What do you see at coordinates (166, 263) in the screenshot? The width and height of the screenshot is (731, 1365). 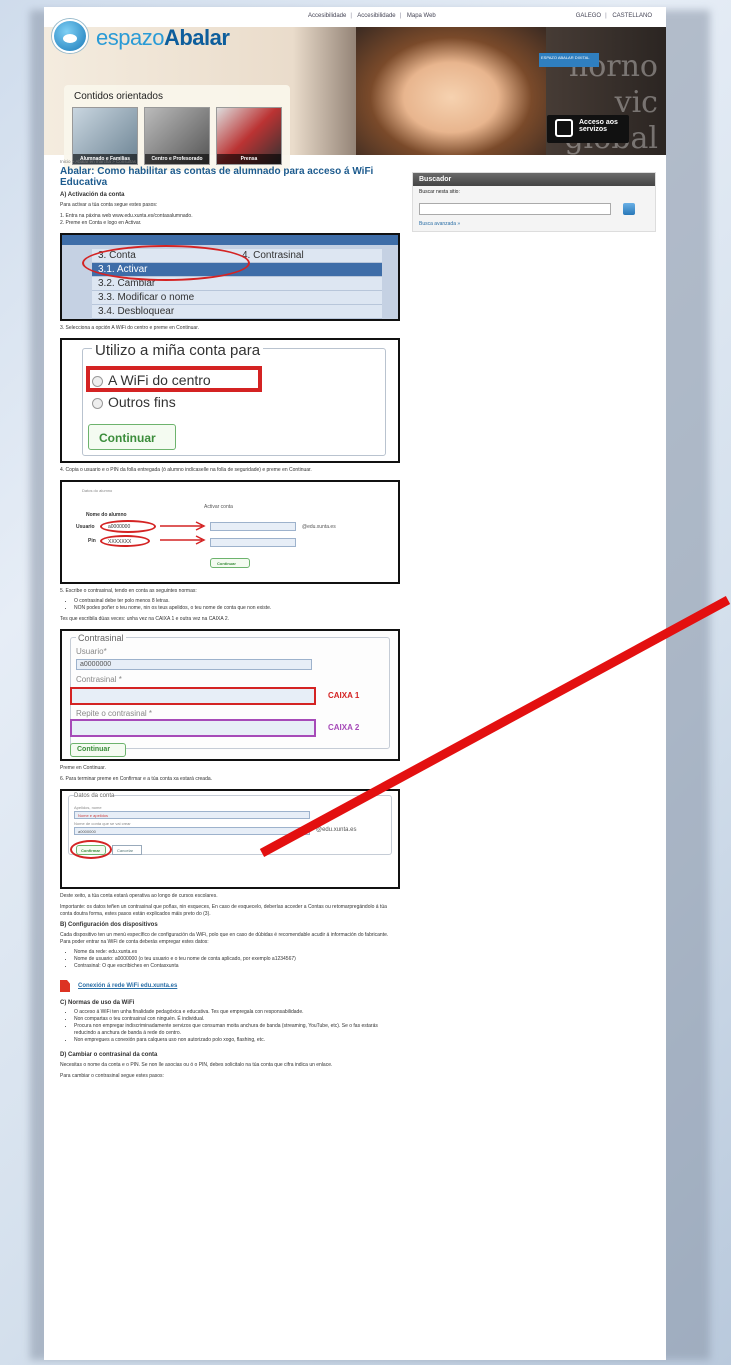 I see `annotation-oval` at bounding box center [166, 263].